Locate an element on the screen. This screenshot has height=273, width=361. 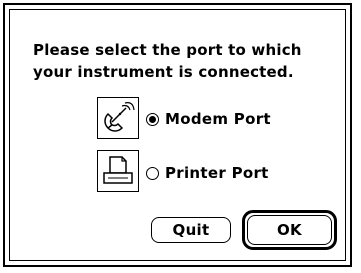
printer-port-label: Printer Port is located at coordinates (217, 173).